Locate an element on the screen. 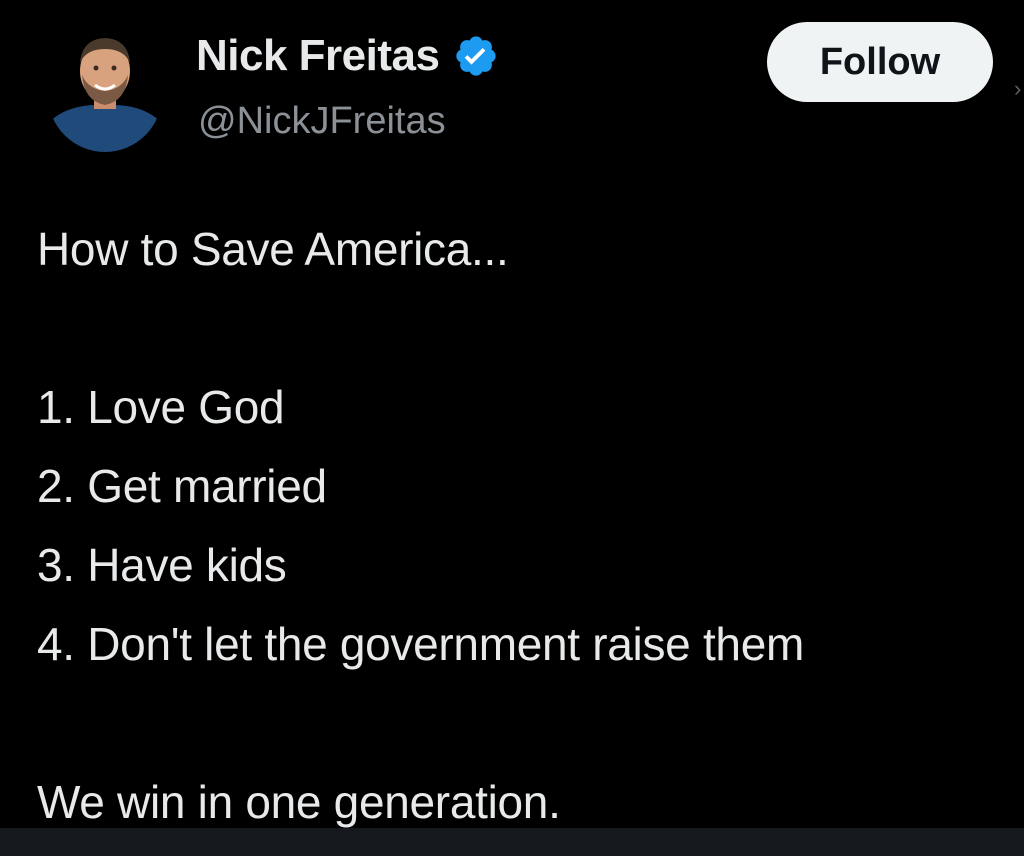 The height and width of the screenshot is (856, 1024). tweet-line: 3. Have kids is located at coordinates (162, 565).